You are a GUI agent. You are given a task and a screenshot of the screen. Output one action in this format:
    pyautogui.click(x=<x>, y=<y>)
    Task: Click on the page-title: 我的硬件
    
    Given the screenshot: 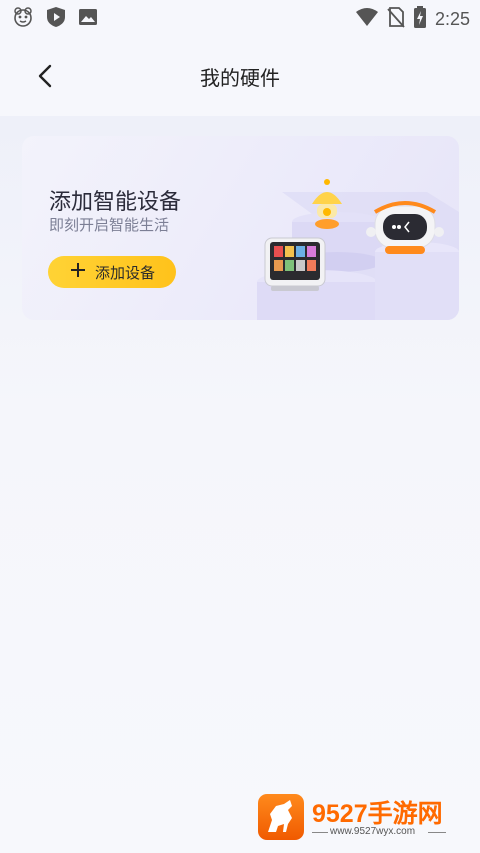 What is the action you would take?
    pyautogui.click(x=240, y=78)
    